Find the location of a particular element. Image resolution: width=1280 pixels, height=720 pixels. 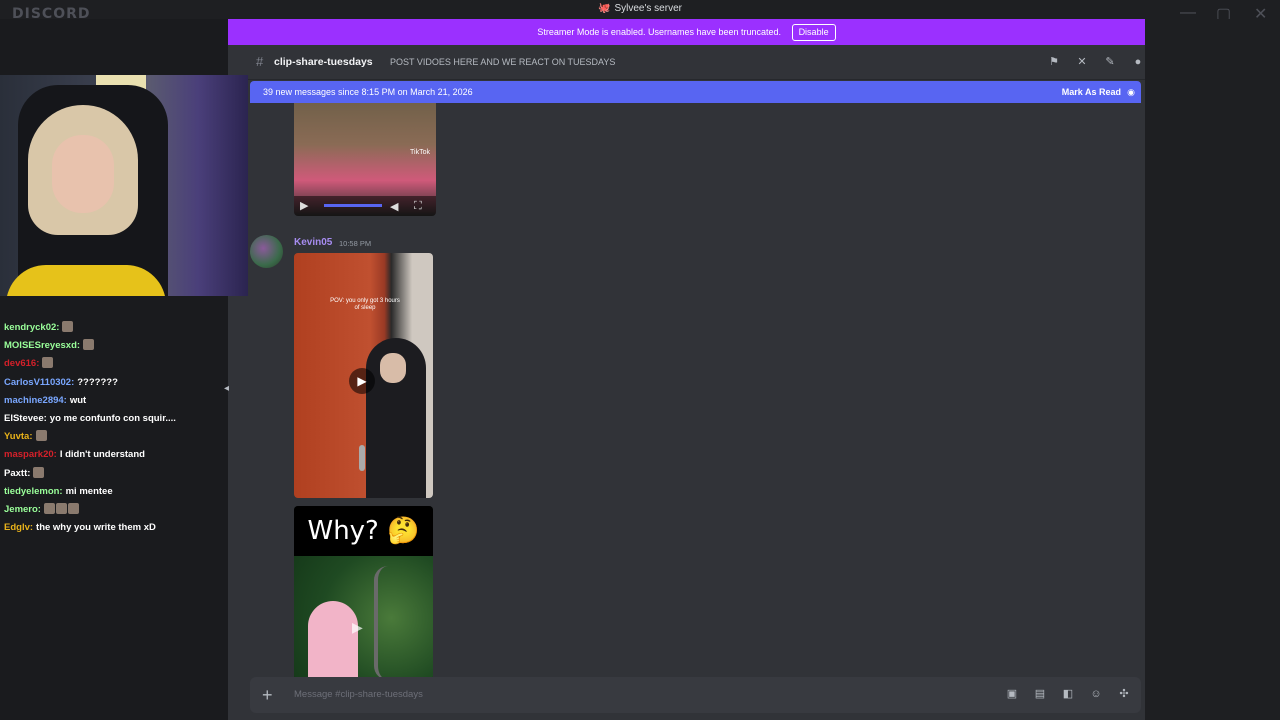

server-name: Sylvee's server is located at coordinates (648, 8).